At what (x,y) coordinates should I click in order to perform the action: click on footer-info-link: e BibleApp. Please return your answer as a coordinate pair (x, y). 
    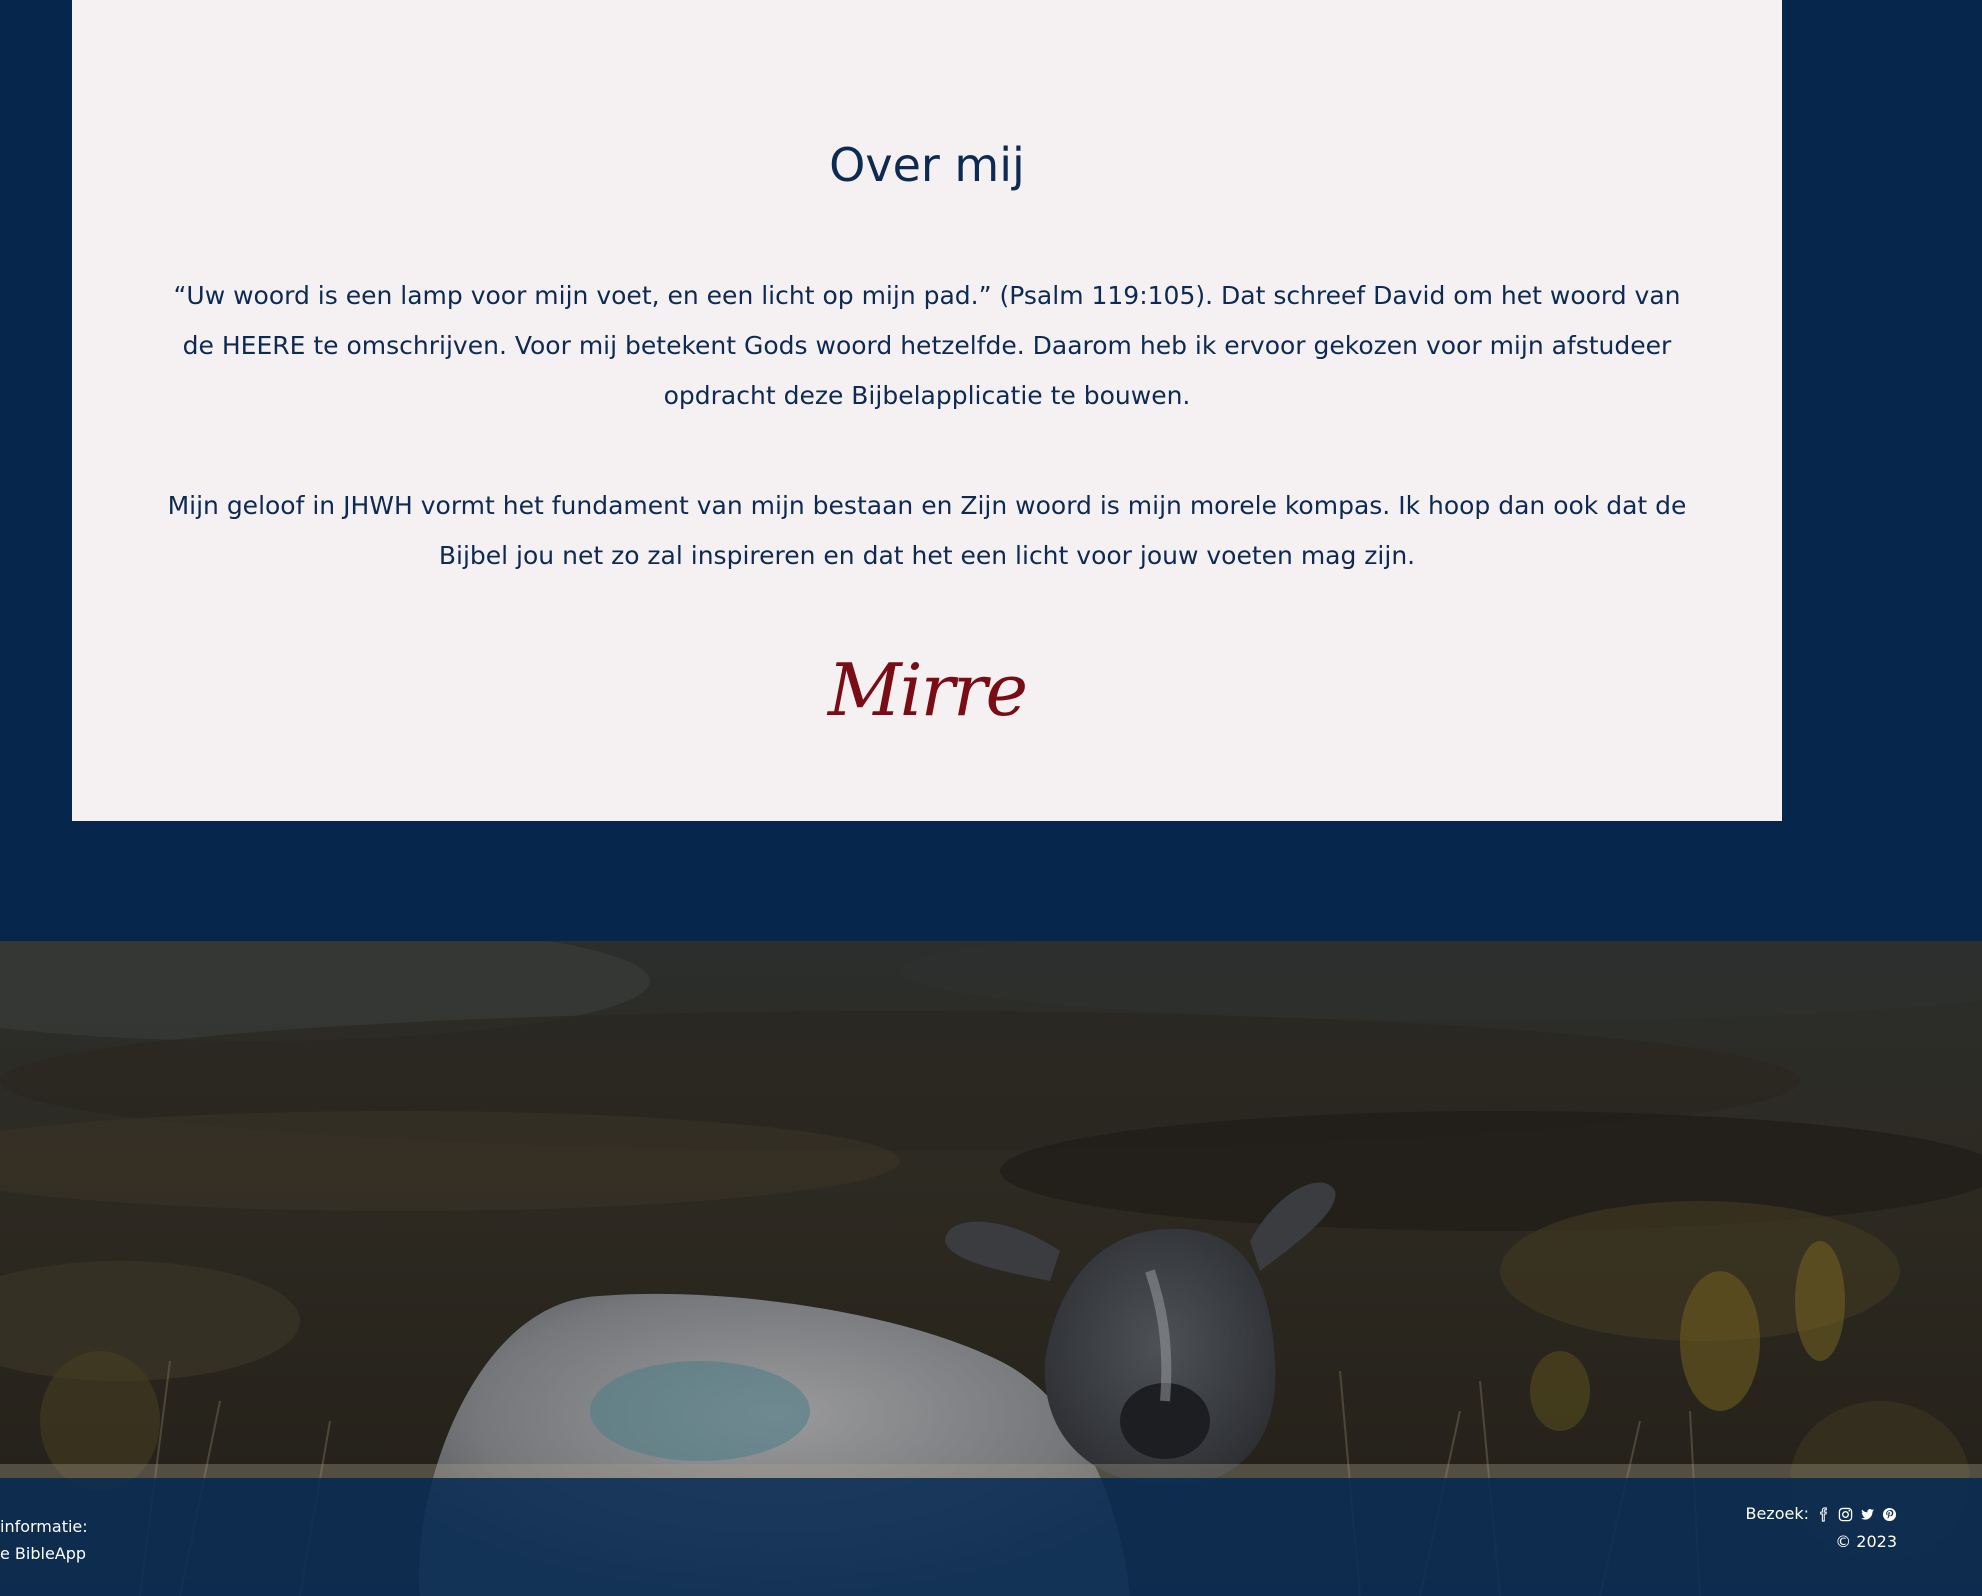
    Looking at the image, I should click on (44, 1553).